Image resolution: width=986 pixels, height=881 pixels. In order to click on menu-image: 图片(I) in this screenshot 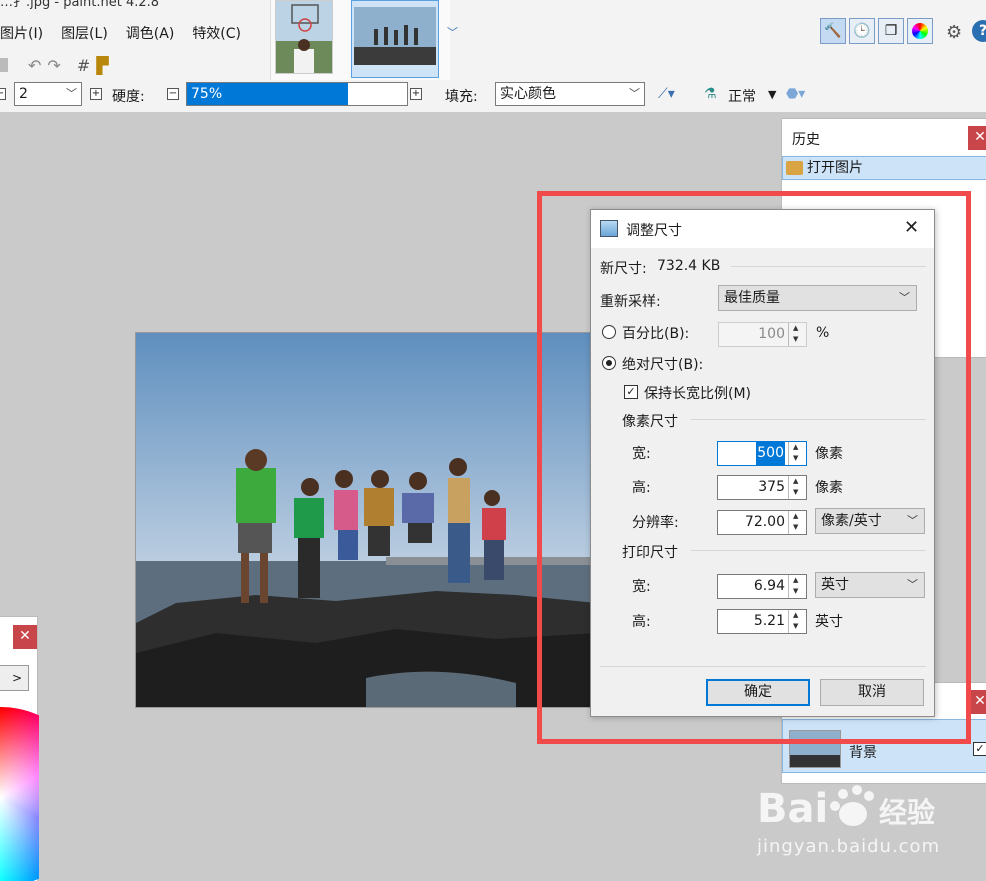, I will do `click(26, 34)`.